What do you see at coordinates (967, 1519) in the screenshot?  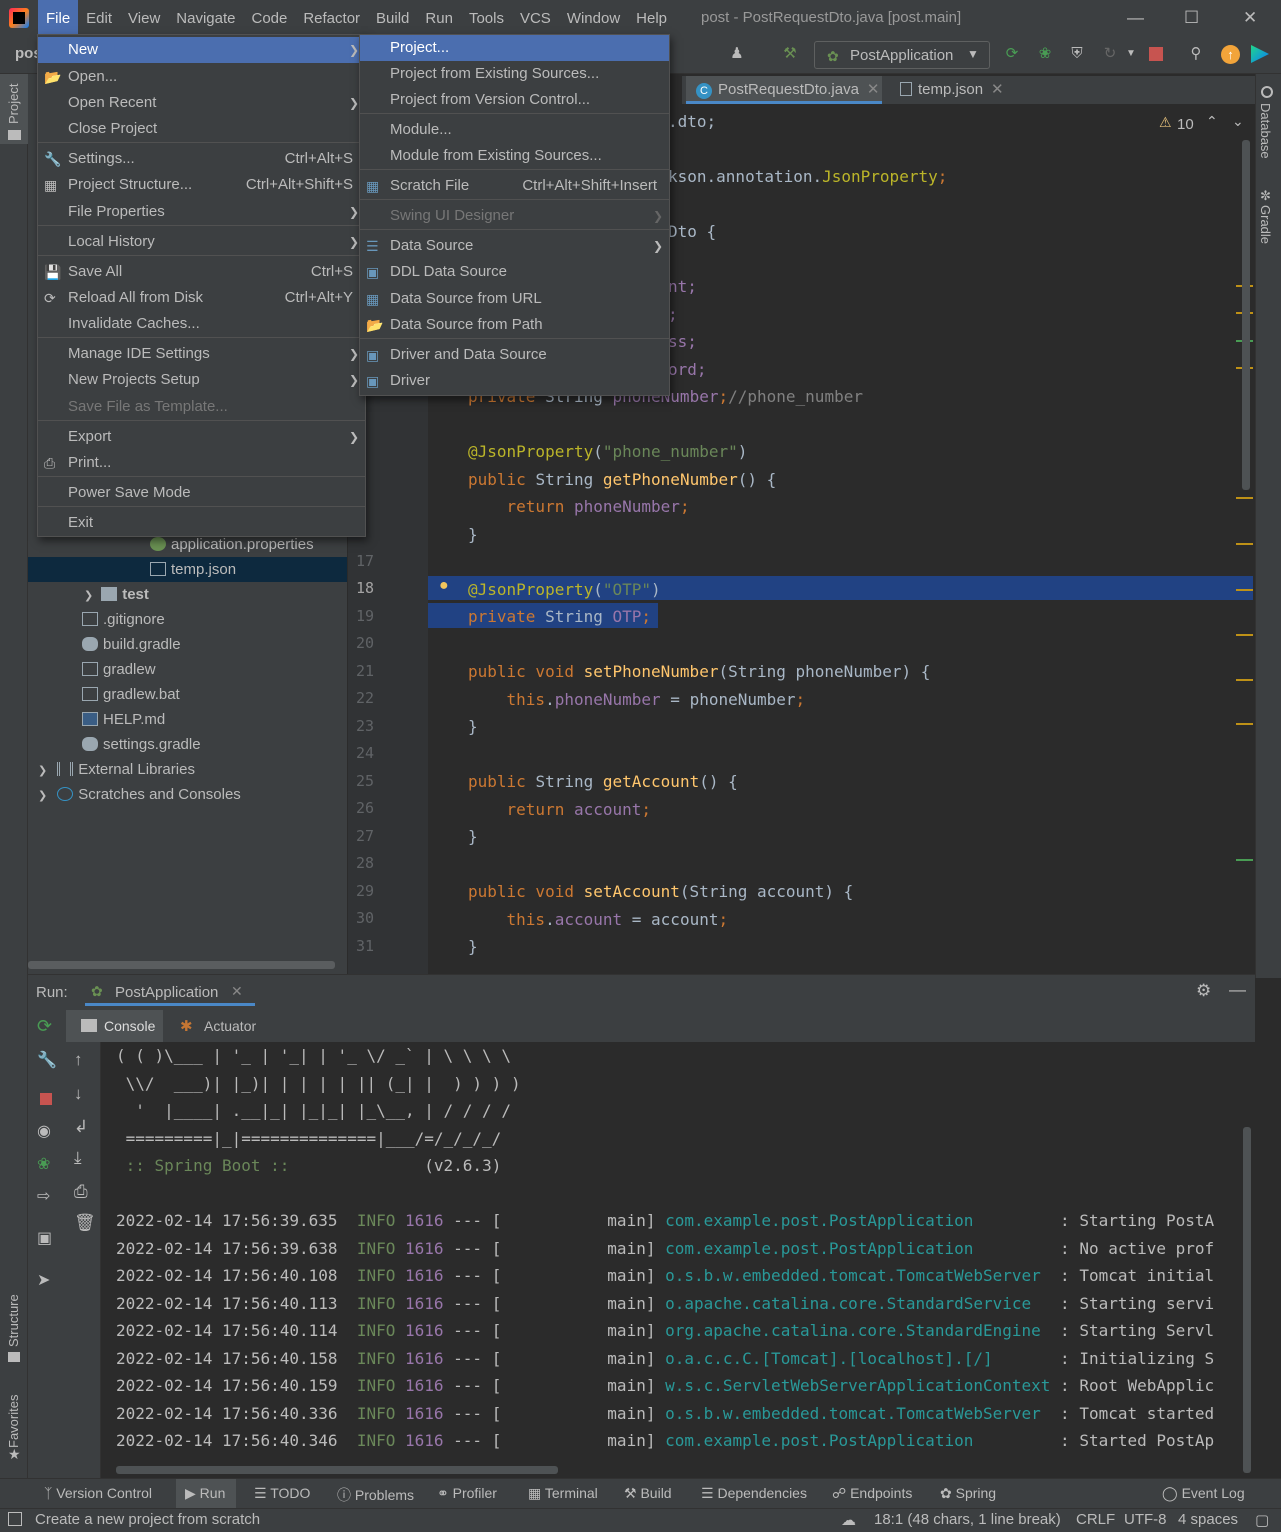 I see `caret-position: 18:1 (48 chars, 1 line break)` at bounding box center [967, 1519].